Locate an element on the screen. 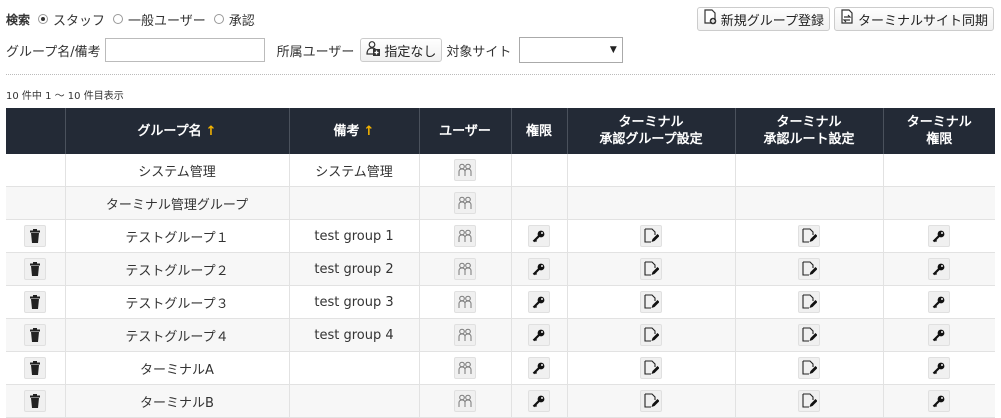 This screenshot has height=418, width=1001. col-terminal-approval-route-line2: 承認ルート設定 is located at coordinates (809, 139).